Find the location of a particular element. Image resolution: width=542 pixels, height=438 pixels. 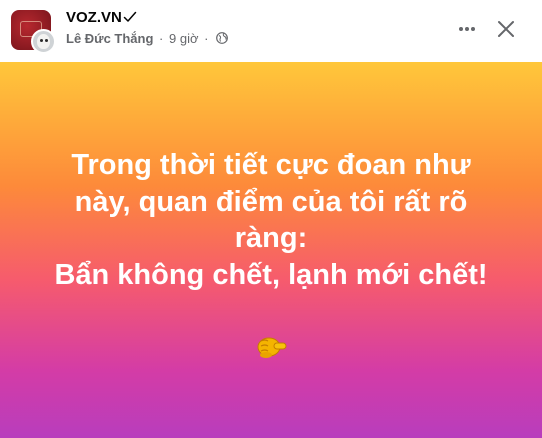

post-meta: Lê Đức Thắng · 9 giờ · is located at coordinates (147, 38).